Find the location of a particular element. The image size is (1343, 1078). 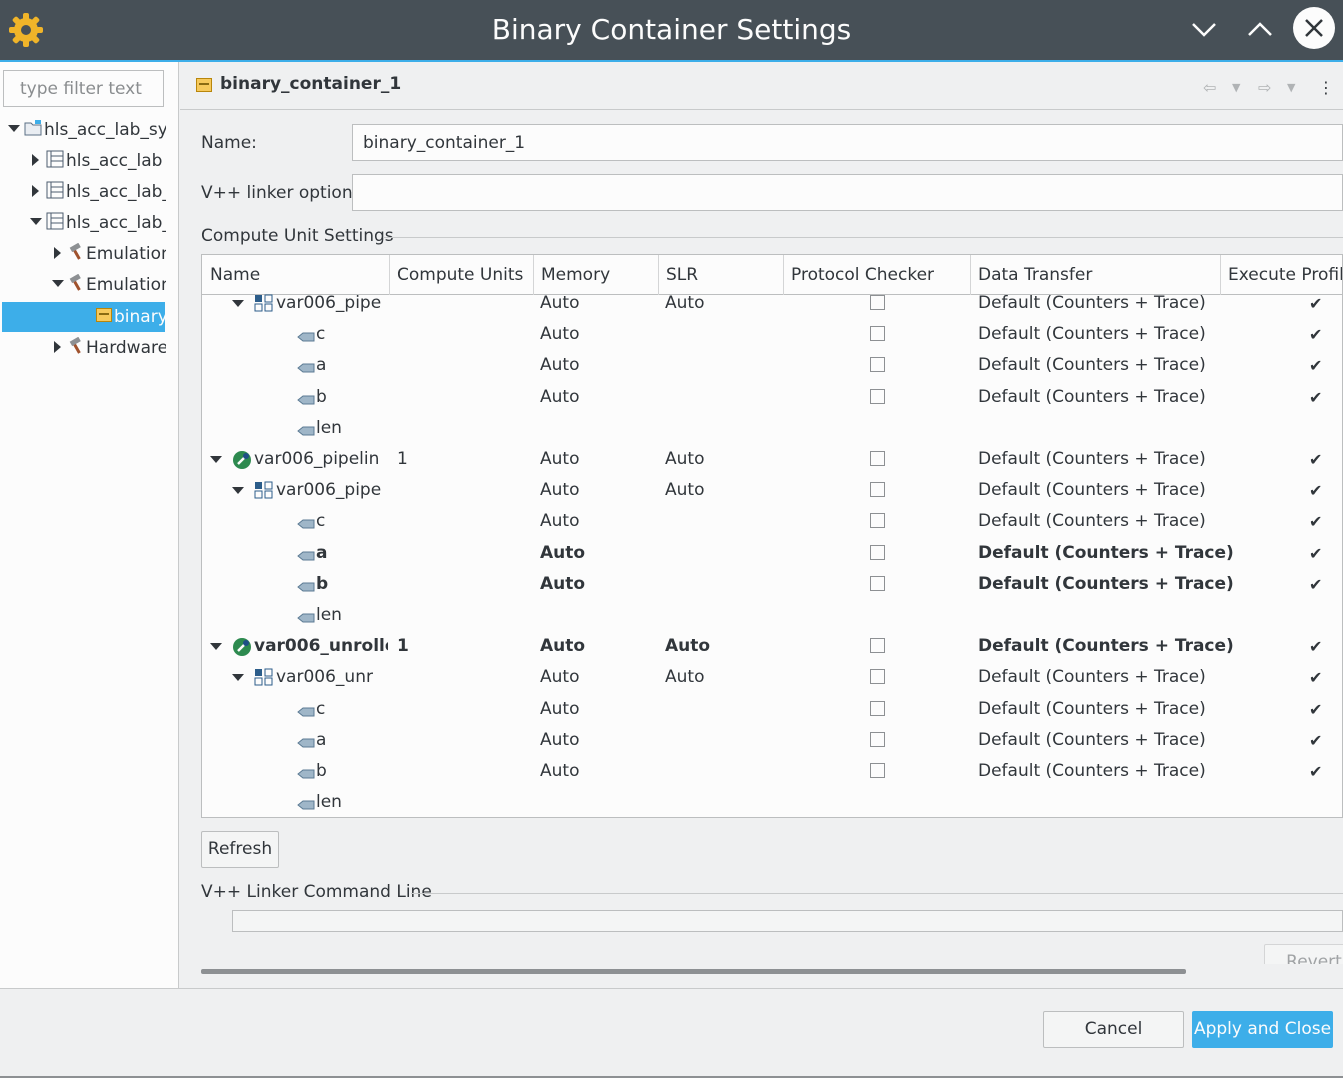

close-icon is located at coordinates (1314, 28).